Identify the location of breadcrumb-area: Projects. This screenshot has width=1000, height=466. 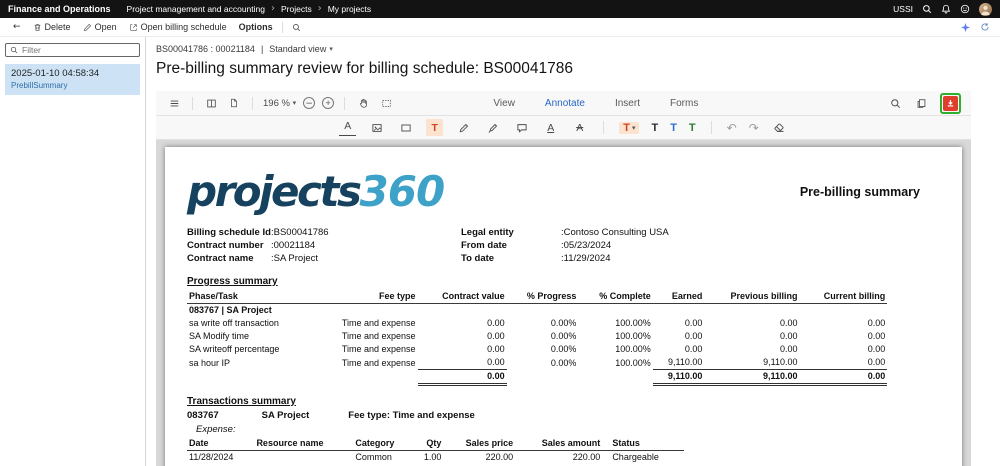
(296, 9).